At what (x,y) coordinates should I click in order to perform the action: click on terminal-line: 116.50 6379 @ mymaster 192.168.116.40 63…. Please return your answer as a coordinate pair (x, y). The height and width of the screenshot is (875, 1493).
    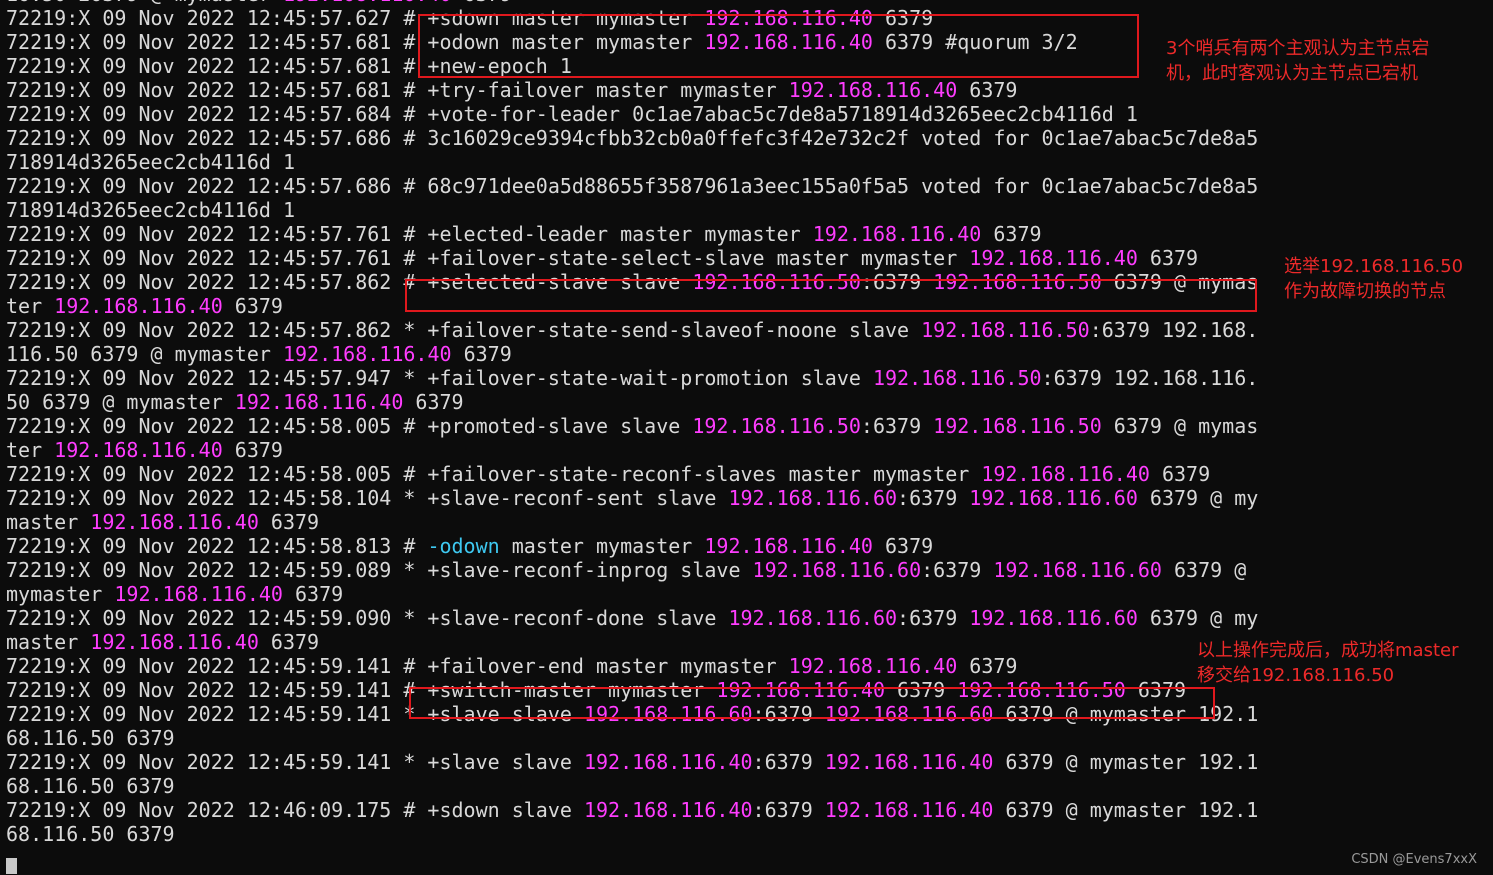
    Looking at the image, I should click on (636, 354).